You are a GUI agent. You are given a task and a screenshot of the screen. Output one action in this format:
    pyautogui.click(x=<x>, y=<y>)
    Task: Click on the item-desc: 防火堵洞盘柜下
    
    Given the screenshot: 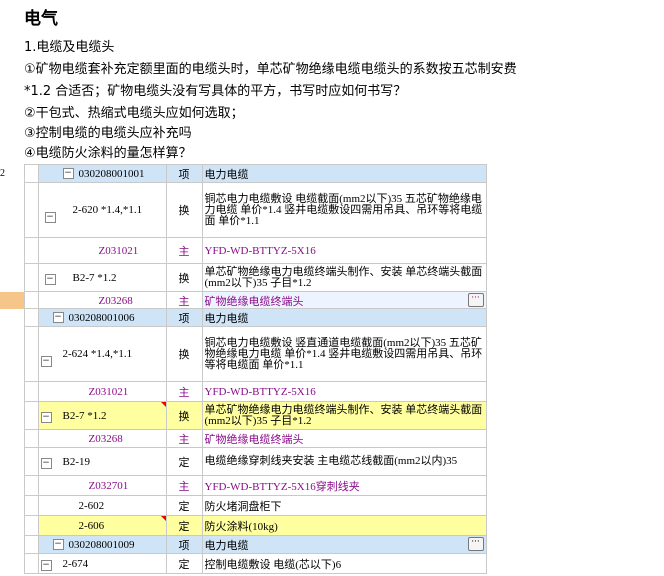 What is the action you would take?
    pyautogui.click(x=344, y=505)
    